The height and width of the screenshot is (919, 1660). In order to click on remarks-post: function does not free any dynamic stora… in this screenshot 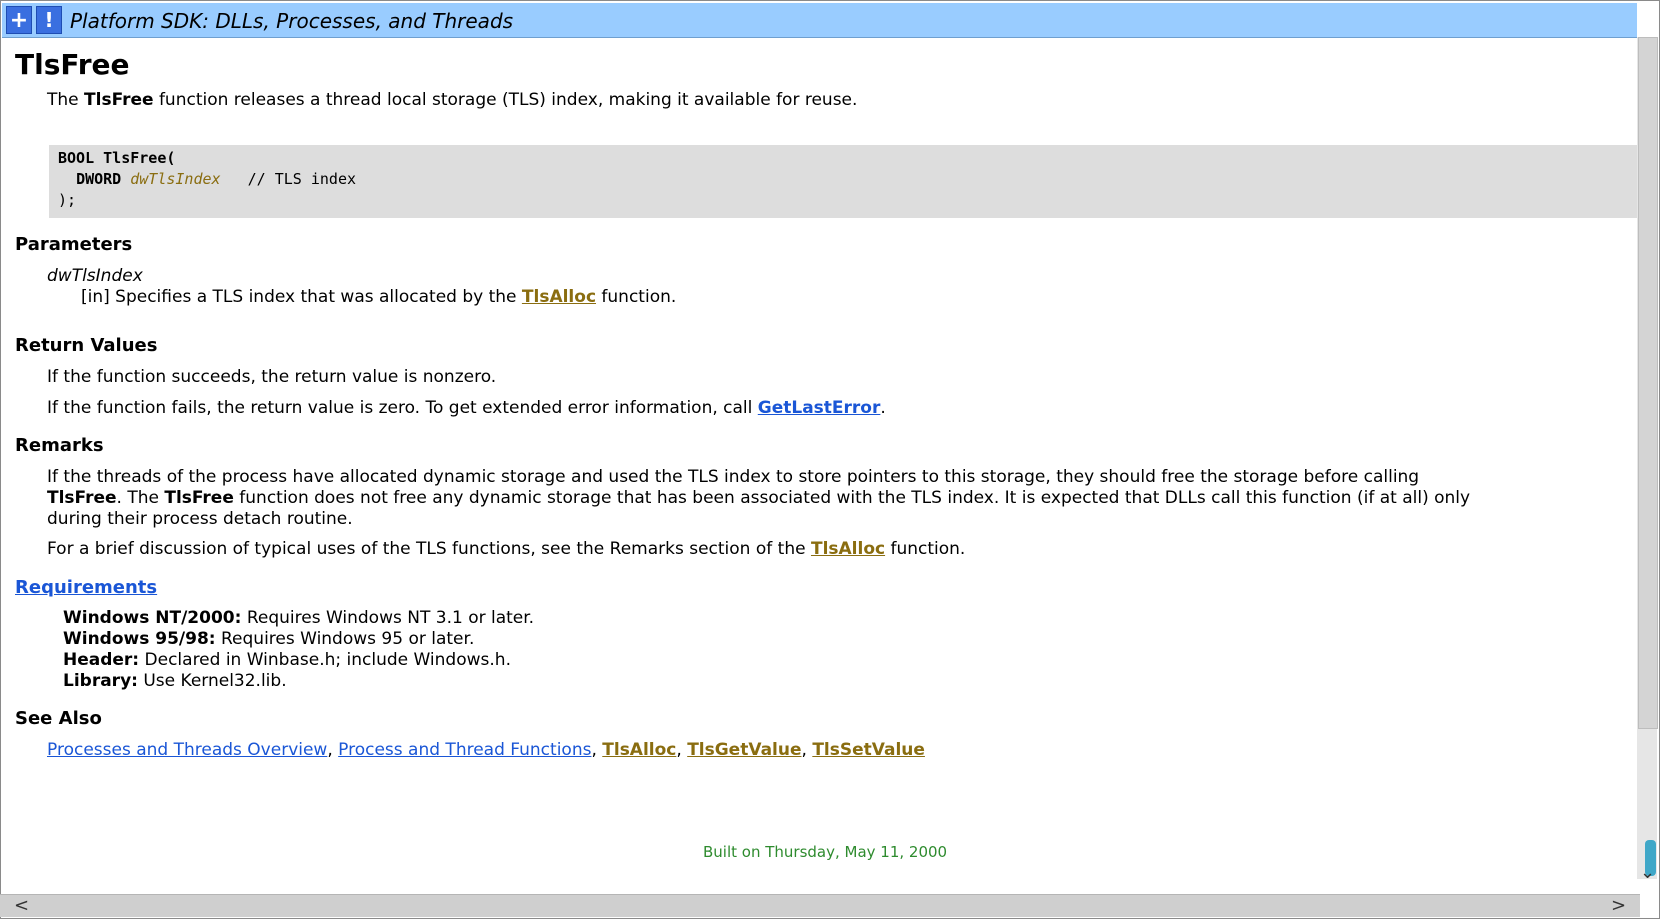, I will do `click(852, 498)`.